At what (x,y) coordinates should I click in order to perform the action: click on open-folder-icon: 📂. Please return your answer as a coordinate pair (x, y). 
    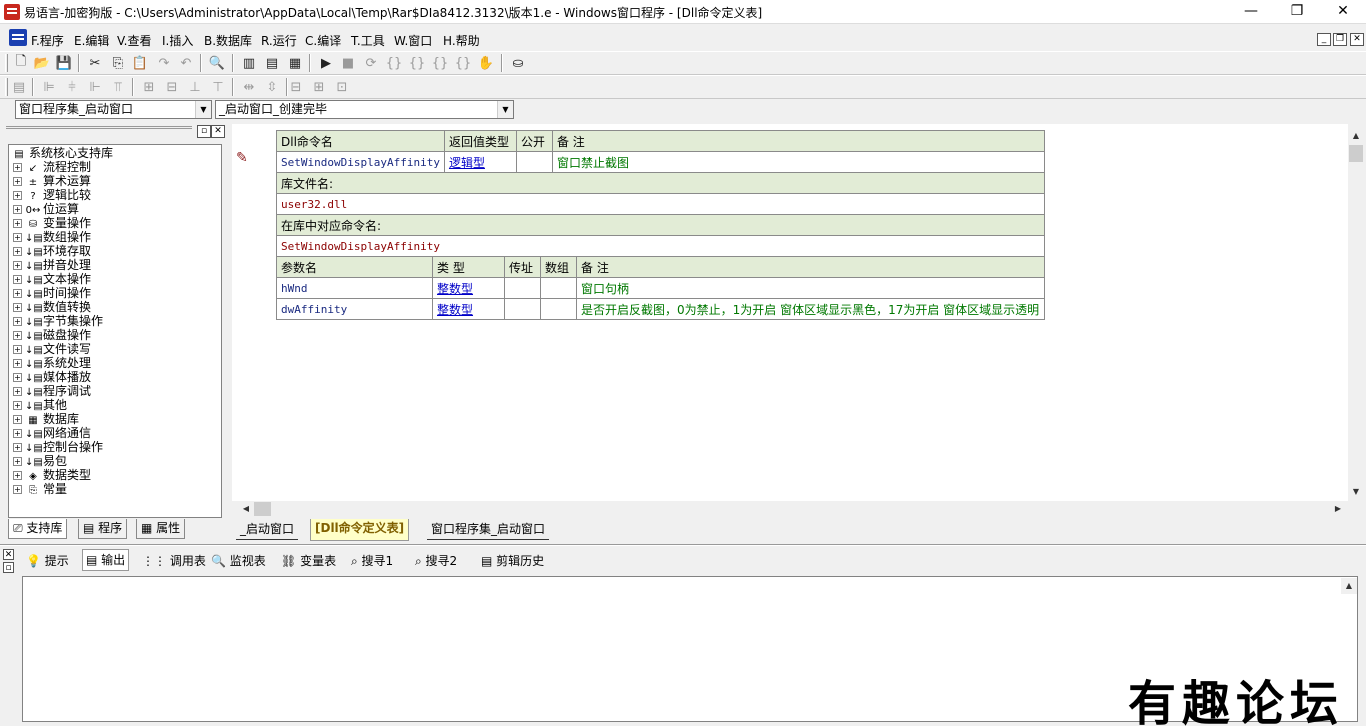
    Looking at the image, I should click on (42, 63).